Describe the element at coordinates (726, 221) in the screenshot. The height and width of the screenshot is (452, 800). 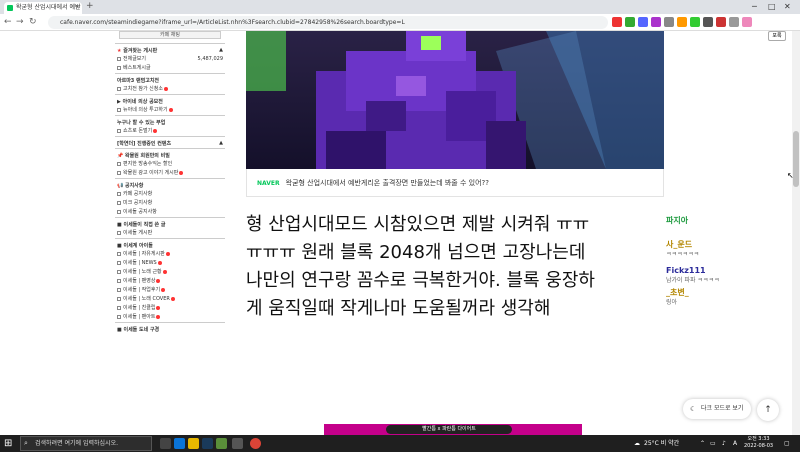
I see `chat-message: 파지아` at that location.